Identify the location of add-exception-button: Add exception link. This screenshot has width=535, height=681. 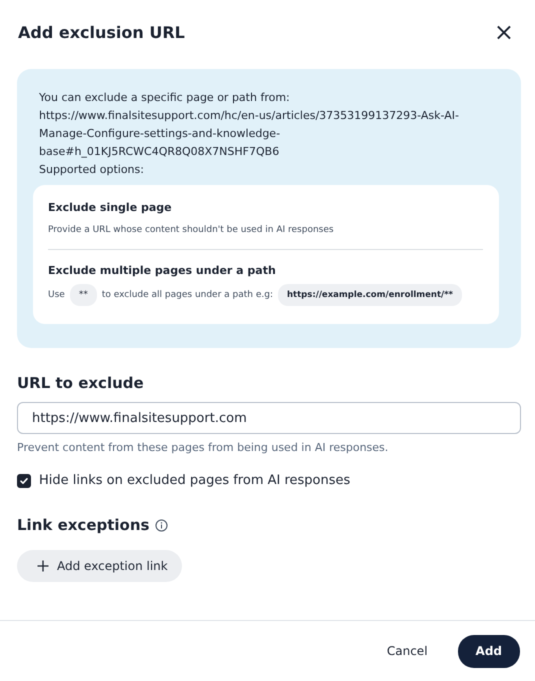
(99, 566).